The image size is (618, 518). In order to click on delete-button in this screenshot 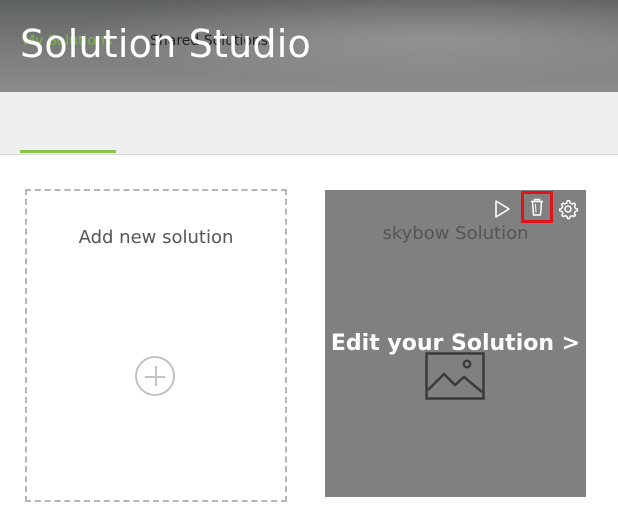, I will do `click(537, 207)`.